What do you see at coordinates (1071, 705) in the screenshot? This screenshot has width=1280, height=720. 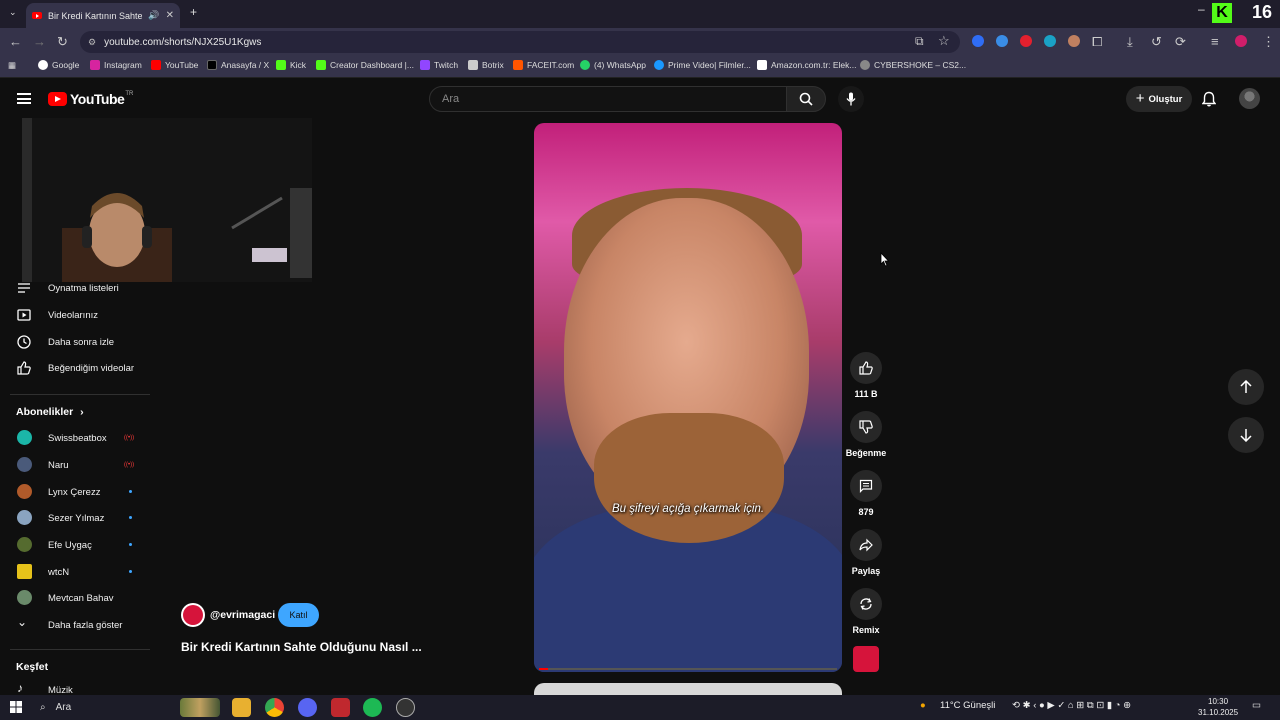 I see `system-tray-icons: ⟲ ✱ ‹ ● ▶ ✓ ⌂ ⊞ ⧉ ⊡ ▮ ◔ ⊕` at bounding box center [1071, 705].